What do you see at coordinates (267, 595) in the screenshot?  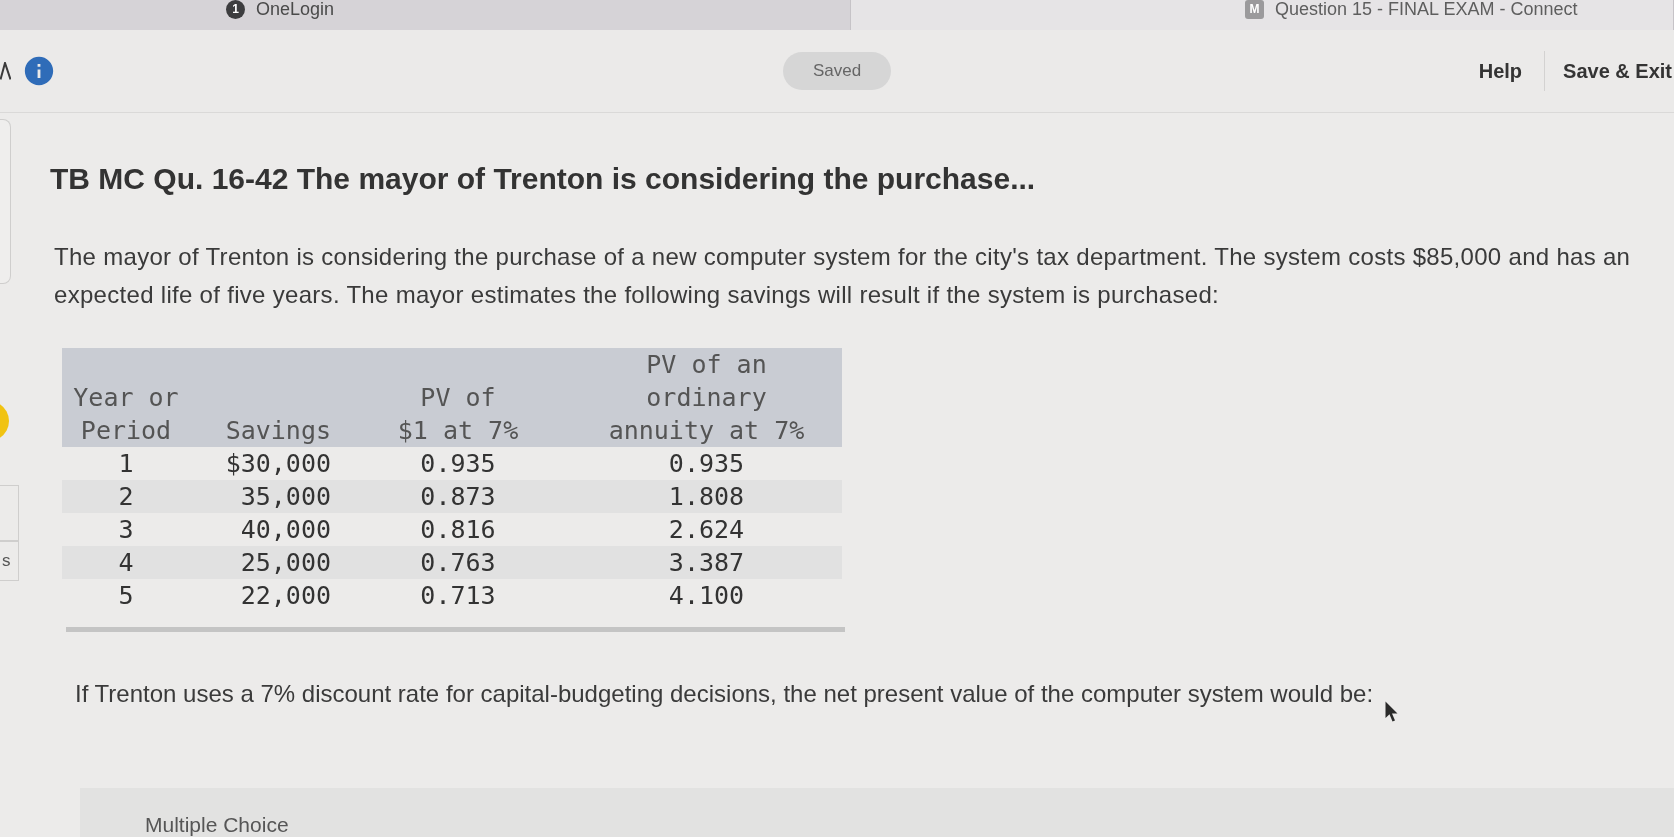 I see `table-cell: 22,000` at bounding box center [267, 595].